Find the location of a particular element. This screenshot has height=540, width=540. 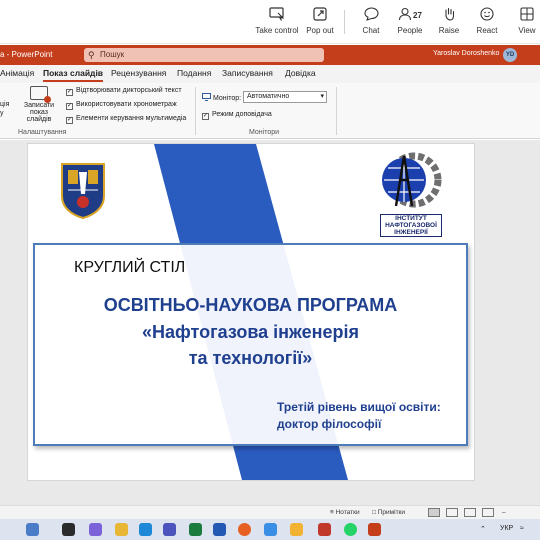

record-slide-show-button: Записати показ слайдів is located at coordinates (39, 104).